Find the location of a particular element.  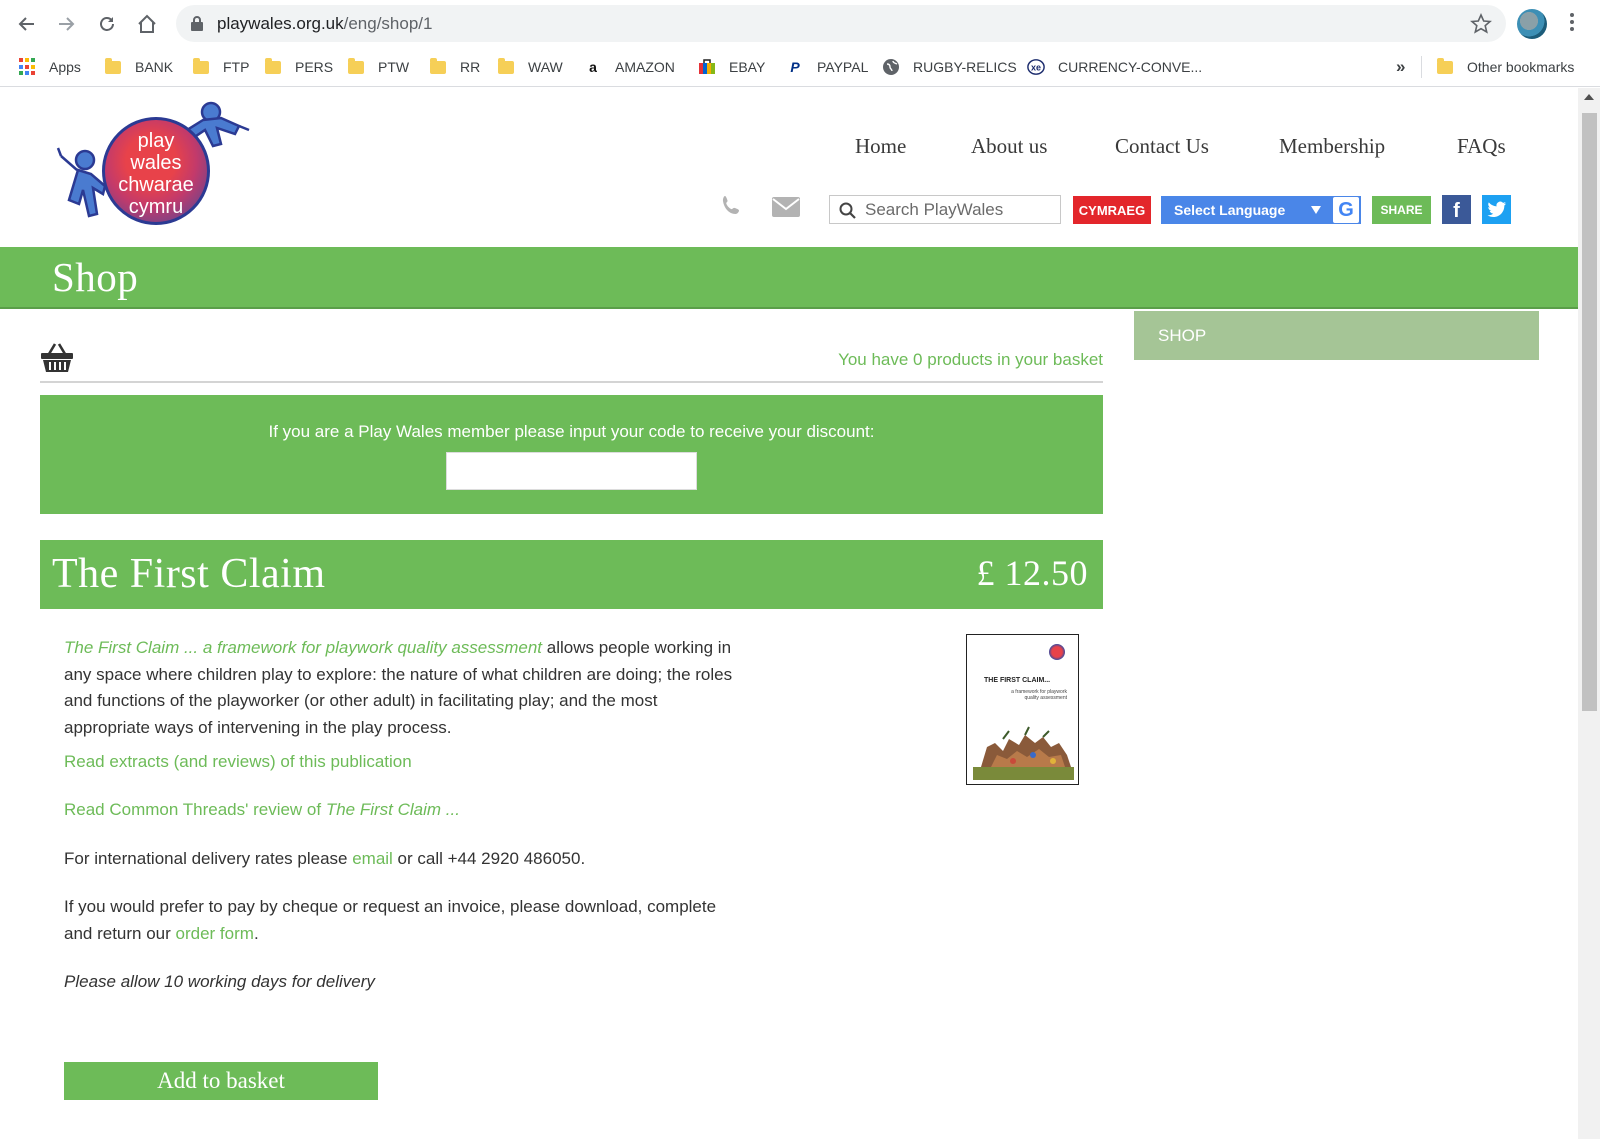

back-button is located at coordinates (27, 24).